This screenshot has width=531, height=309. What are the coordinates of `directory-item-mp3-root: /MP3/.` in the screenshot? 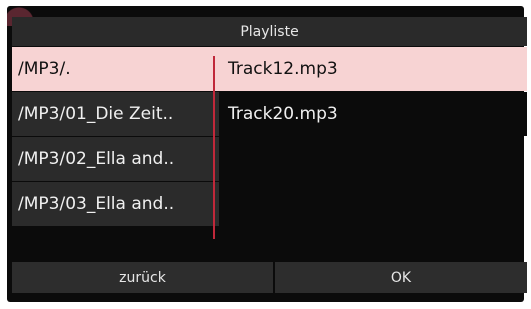 It's located at (115, 69).